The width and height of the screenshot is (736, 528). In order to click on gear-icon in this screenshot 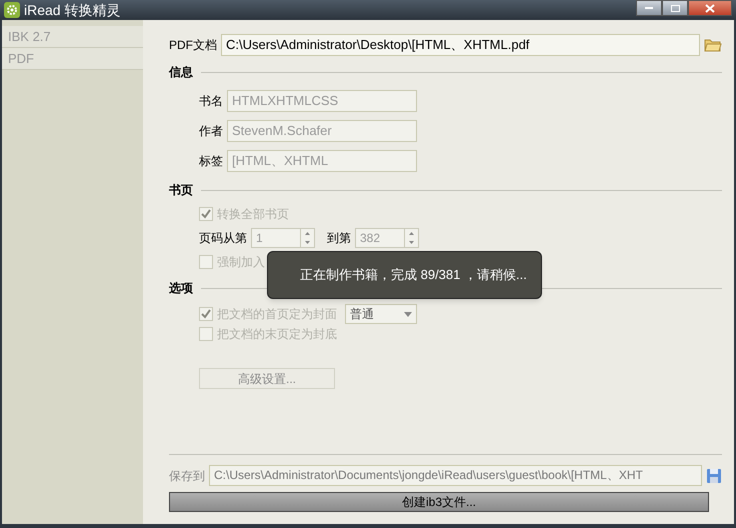, I will do `click(12, 10)`.